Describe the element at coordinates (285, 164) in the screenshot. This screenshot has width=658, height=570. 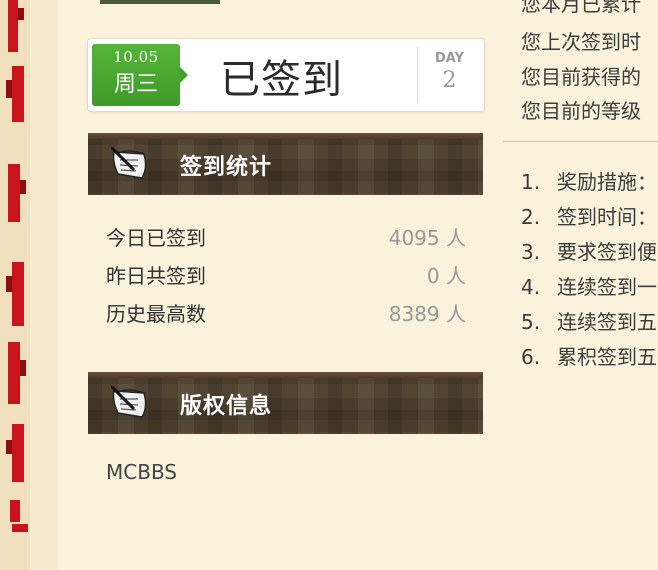
I see `stats-section-header: 签到统计` at that location.